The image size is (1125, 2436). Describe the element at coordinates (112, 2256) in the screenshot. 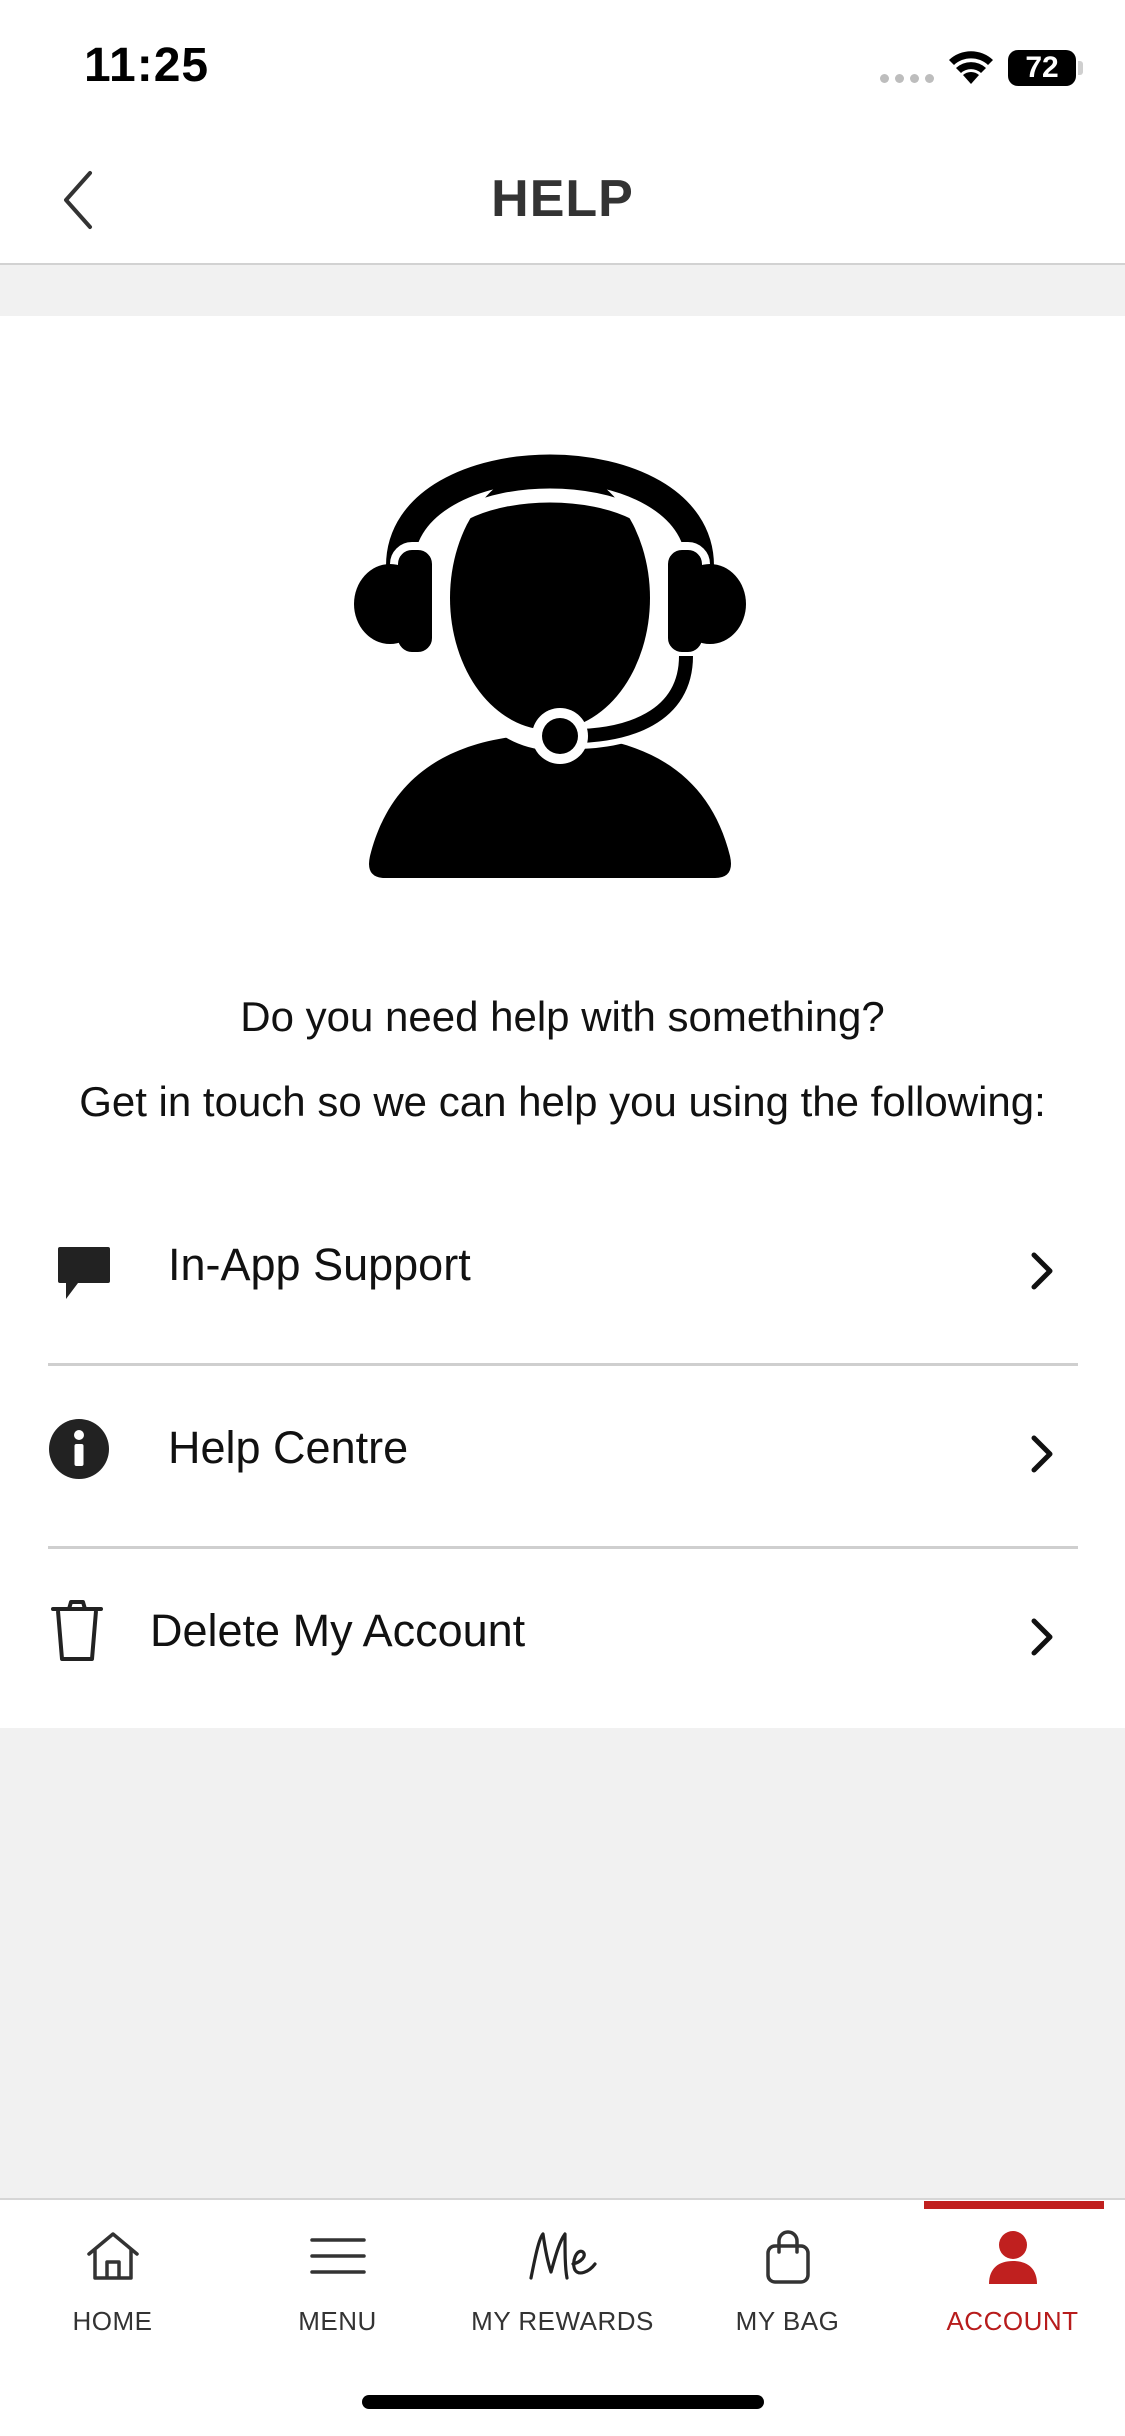

I see `home-icon` at that location.